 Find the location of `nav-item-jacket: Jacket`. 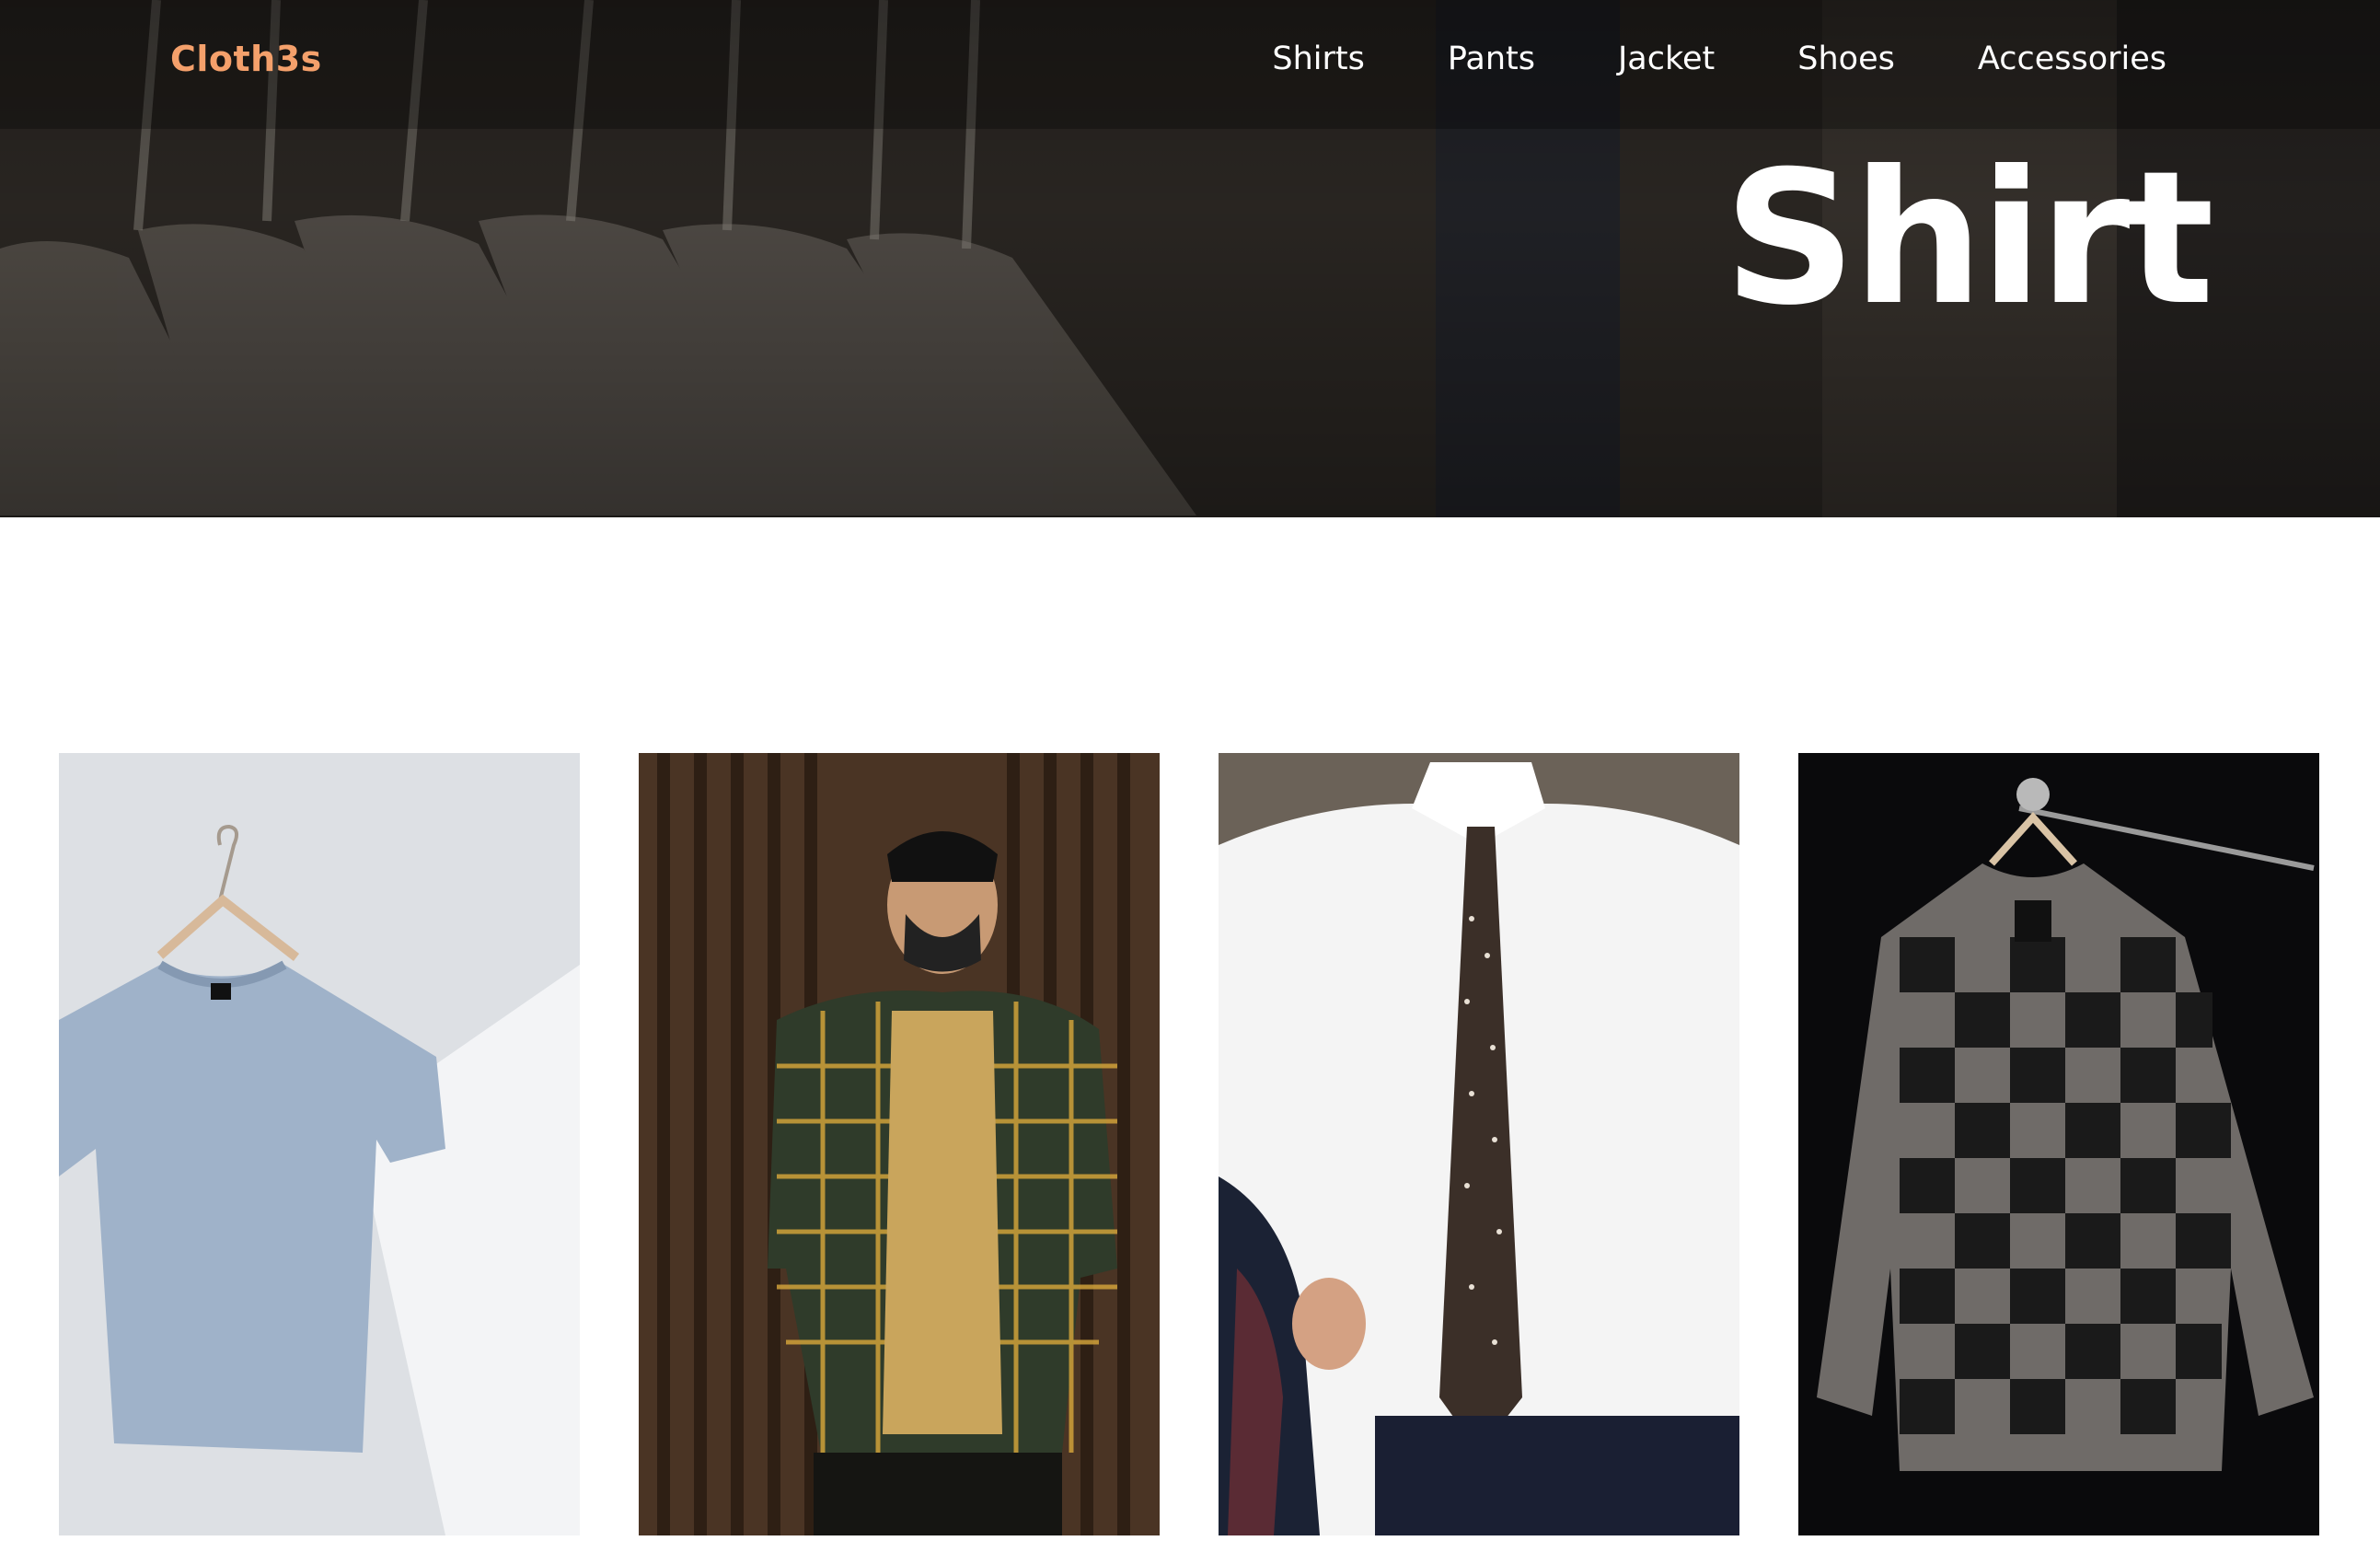

nav-item-jacket: Jacket is located at coordinates (1666, 59).